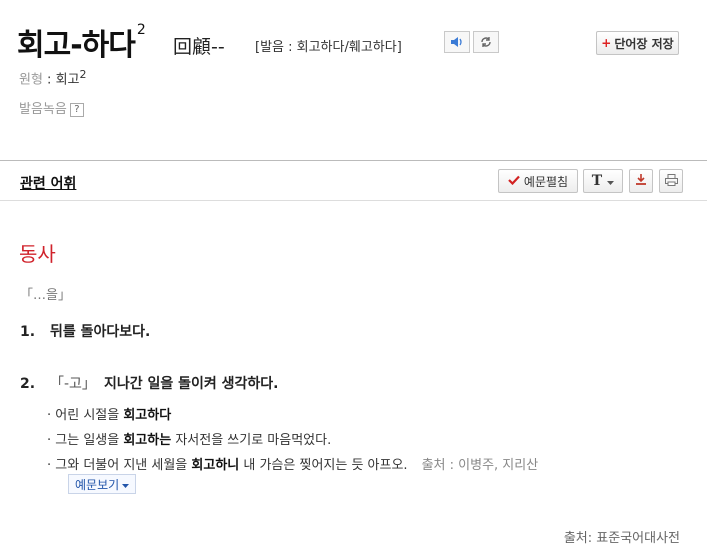 This screenshot has height=559, width=707. I want to click on example-text-post: 내 가슴은 찢어지는 듯 아프오., so click(323, 465).